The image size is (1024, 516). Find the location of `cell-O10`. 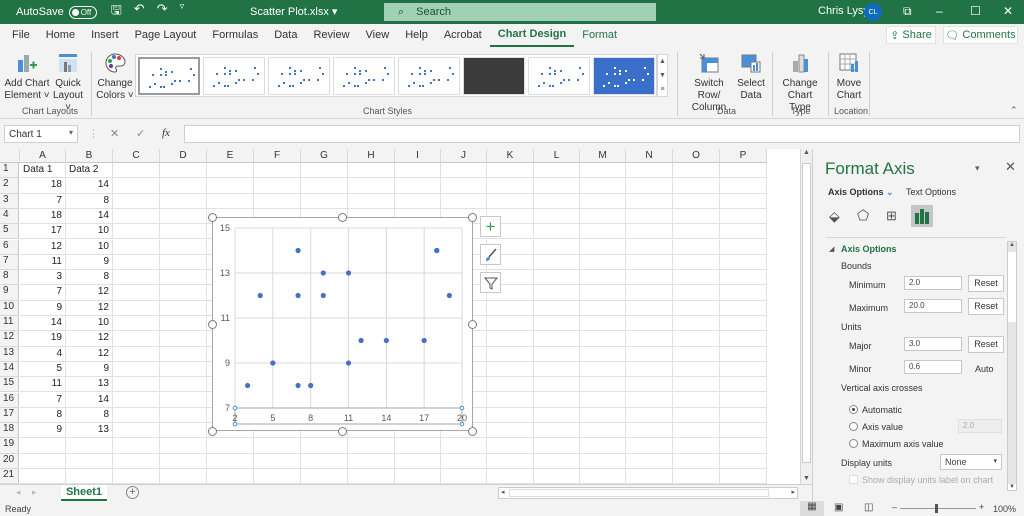

cell-O10 is located at coordinates (696, 308).